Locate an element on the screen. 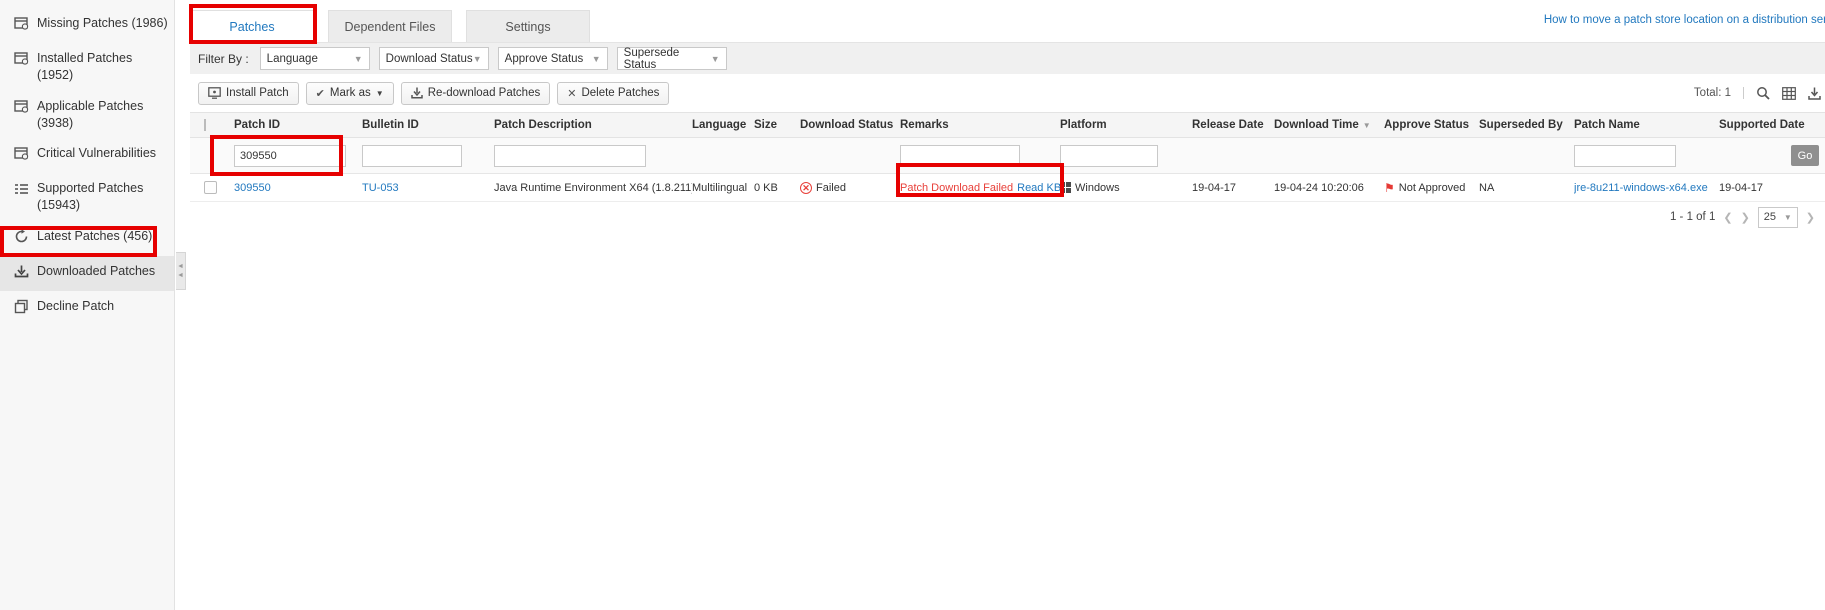  refresh-icon is located at coordinates (21, 238).